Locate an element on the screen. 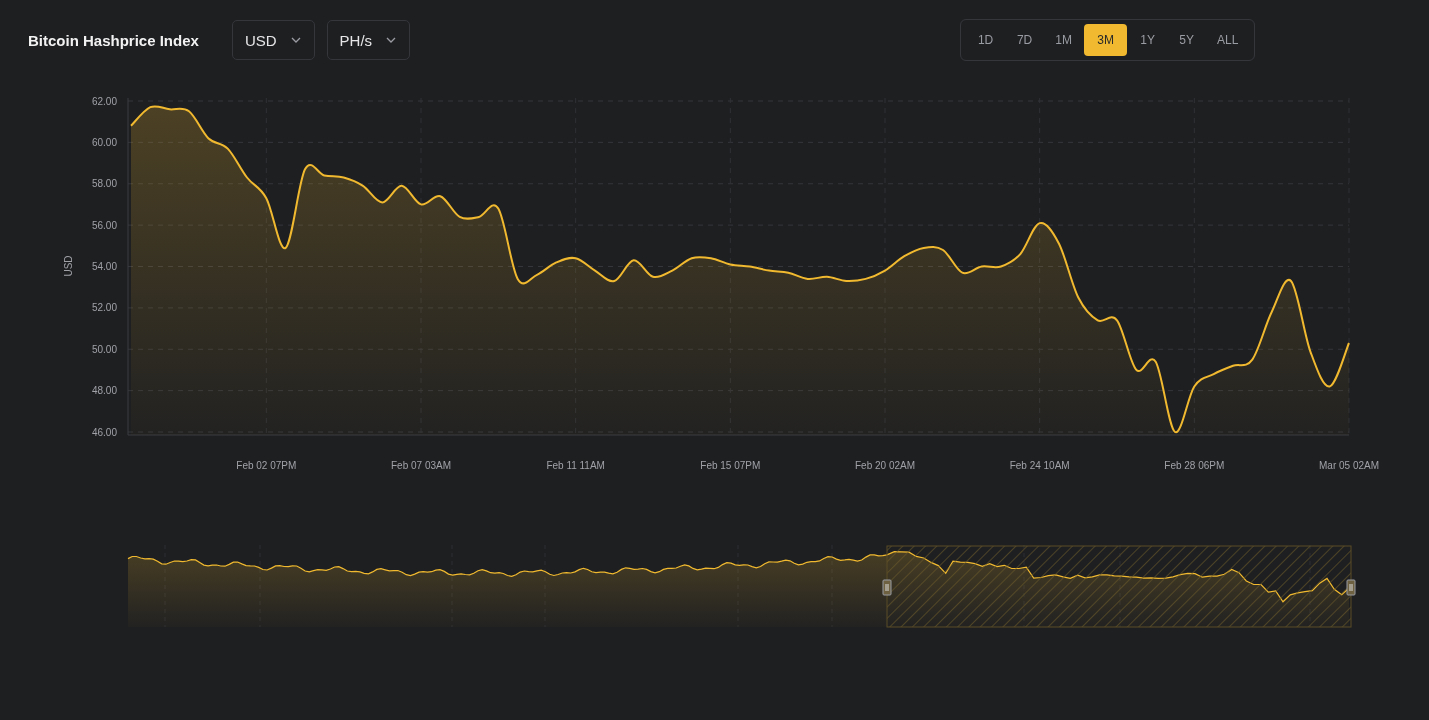  unit-dropdown: PH/s is located at coordinates (368, 40).